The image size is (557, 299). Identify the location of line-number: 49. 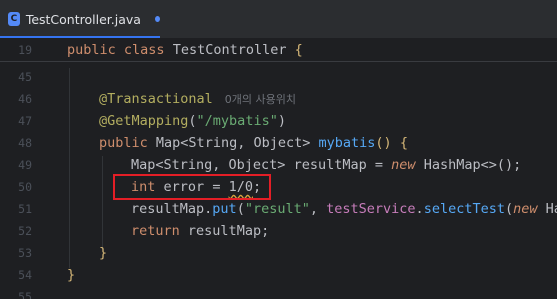
(25, 165).